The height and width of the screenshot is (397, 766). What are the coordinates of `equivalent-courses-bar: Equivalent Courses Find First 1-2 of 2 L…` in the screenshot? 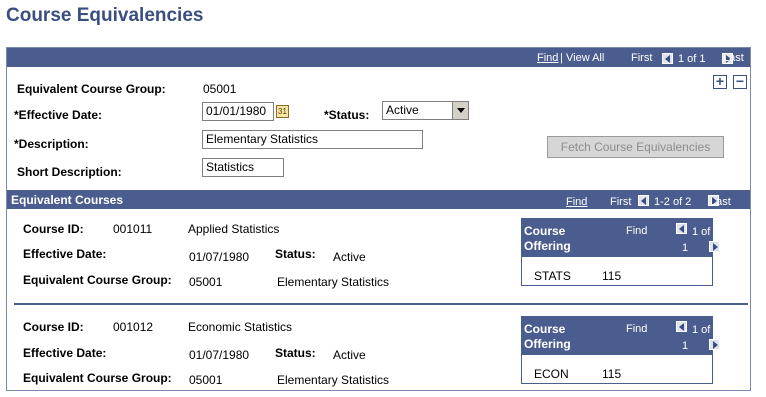 It's located at (378, 199).